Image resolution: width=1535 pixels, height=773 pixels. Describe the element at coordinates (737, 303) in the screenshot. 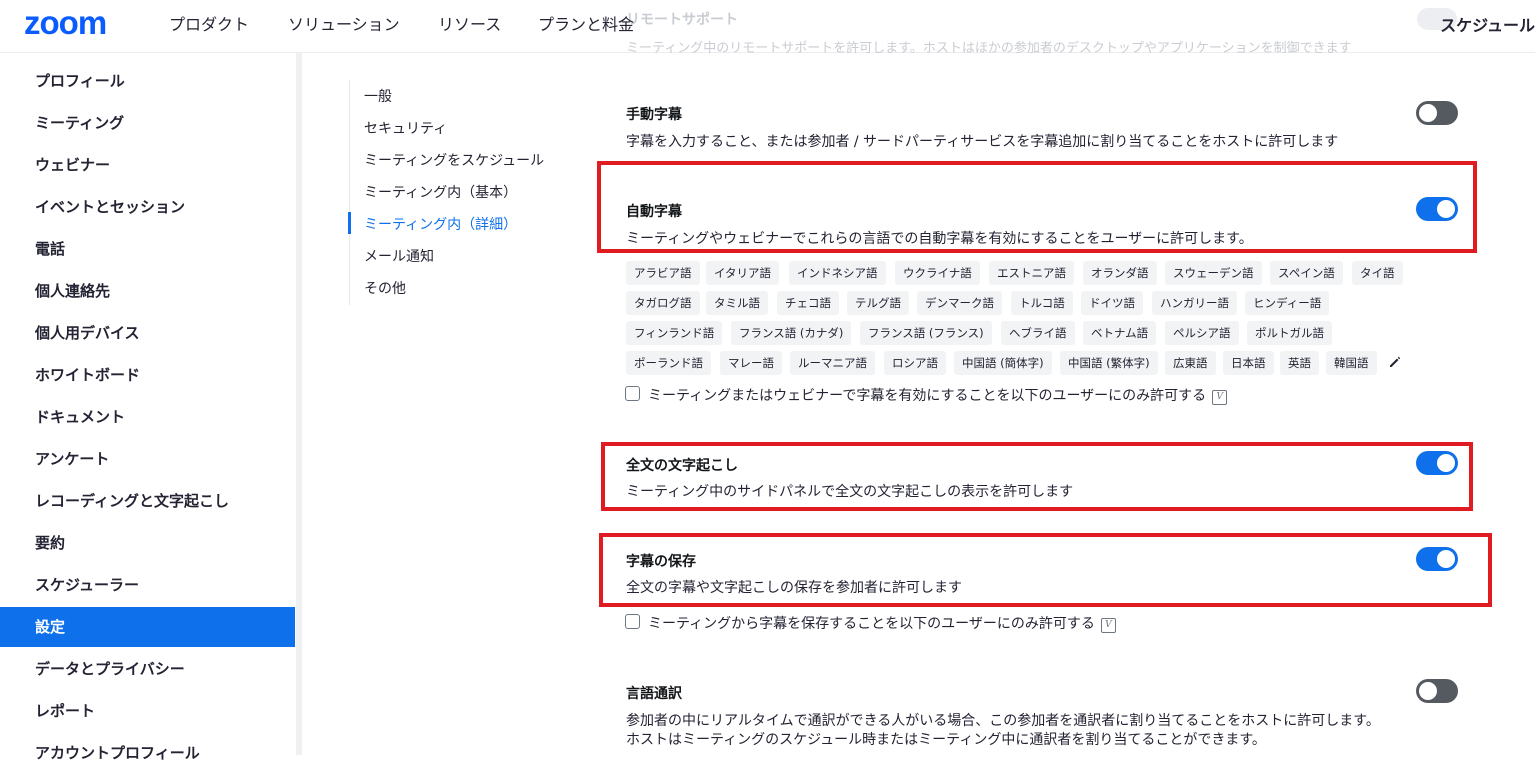

I see `language-chip: タミル語` at that location.